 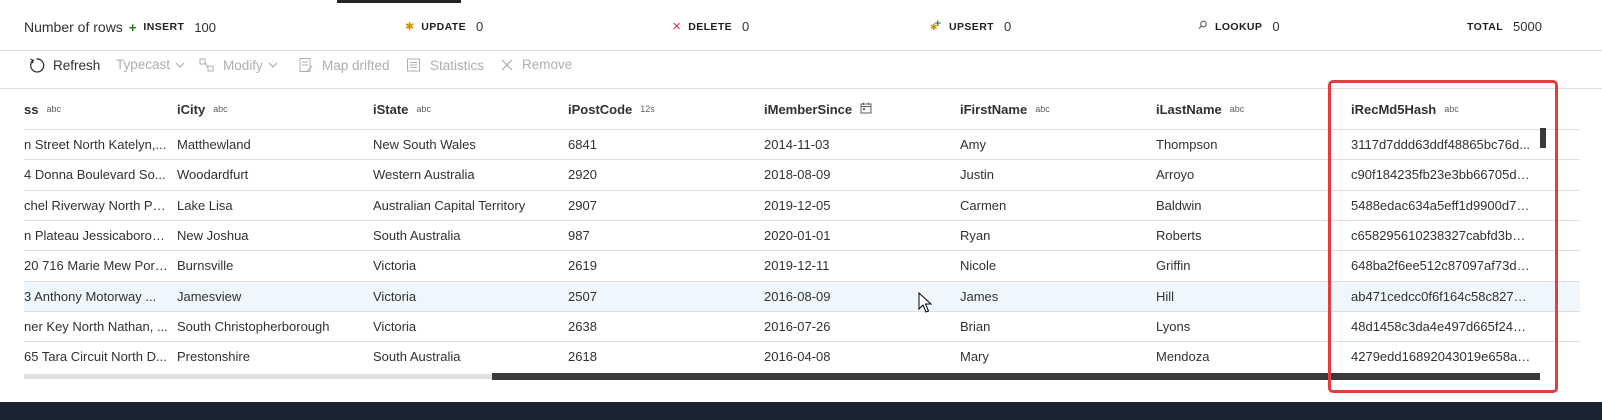 I want to click on stat-insert: Number of rows + INSERT 100, so click(x=120, y=27).